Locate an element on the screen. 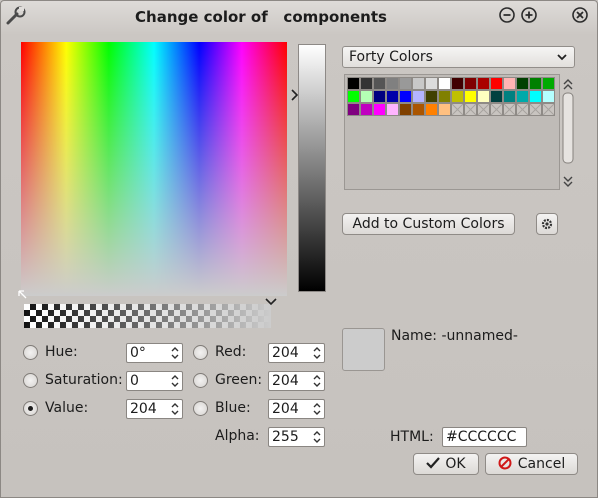 The height and width of the screenshot is (498, 598). red-radio is located at coordinates (200, 352).